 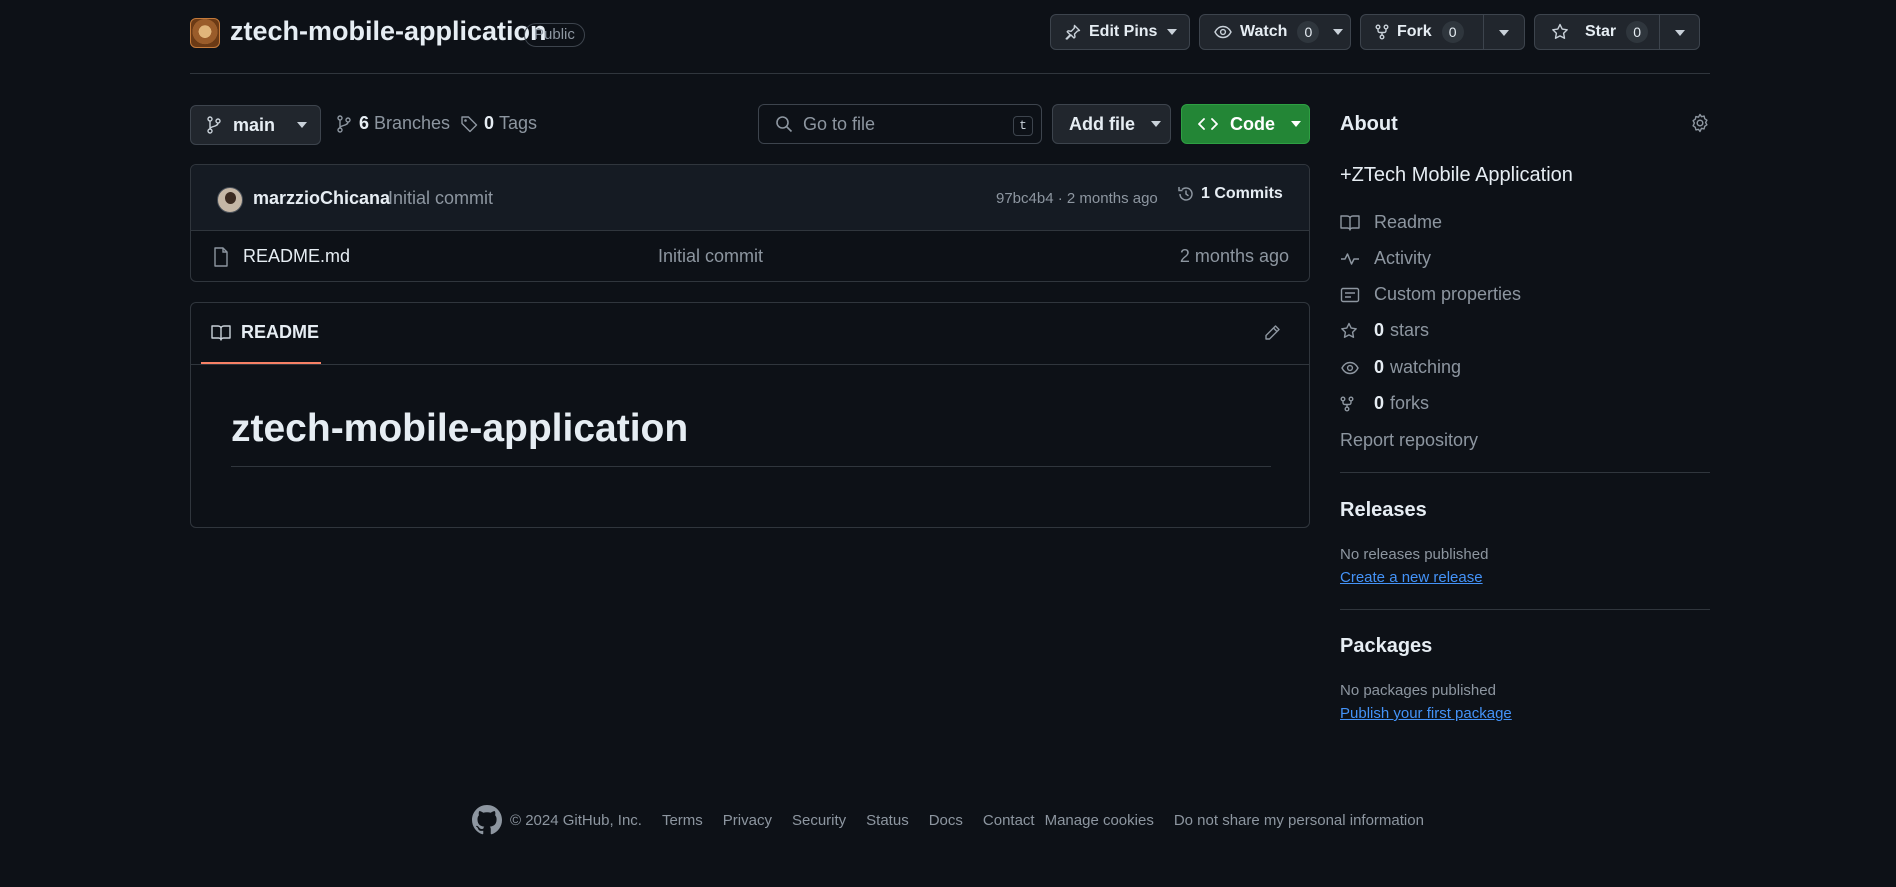 What do you see at coordinates (1408, 222) in the screenshot?
I see `readme-link-label: Readme` at bounding box center [1408, 222].